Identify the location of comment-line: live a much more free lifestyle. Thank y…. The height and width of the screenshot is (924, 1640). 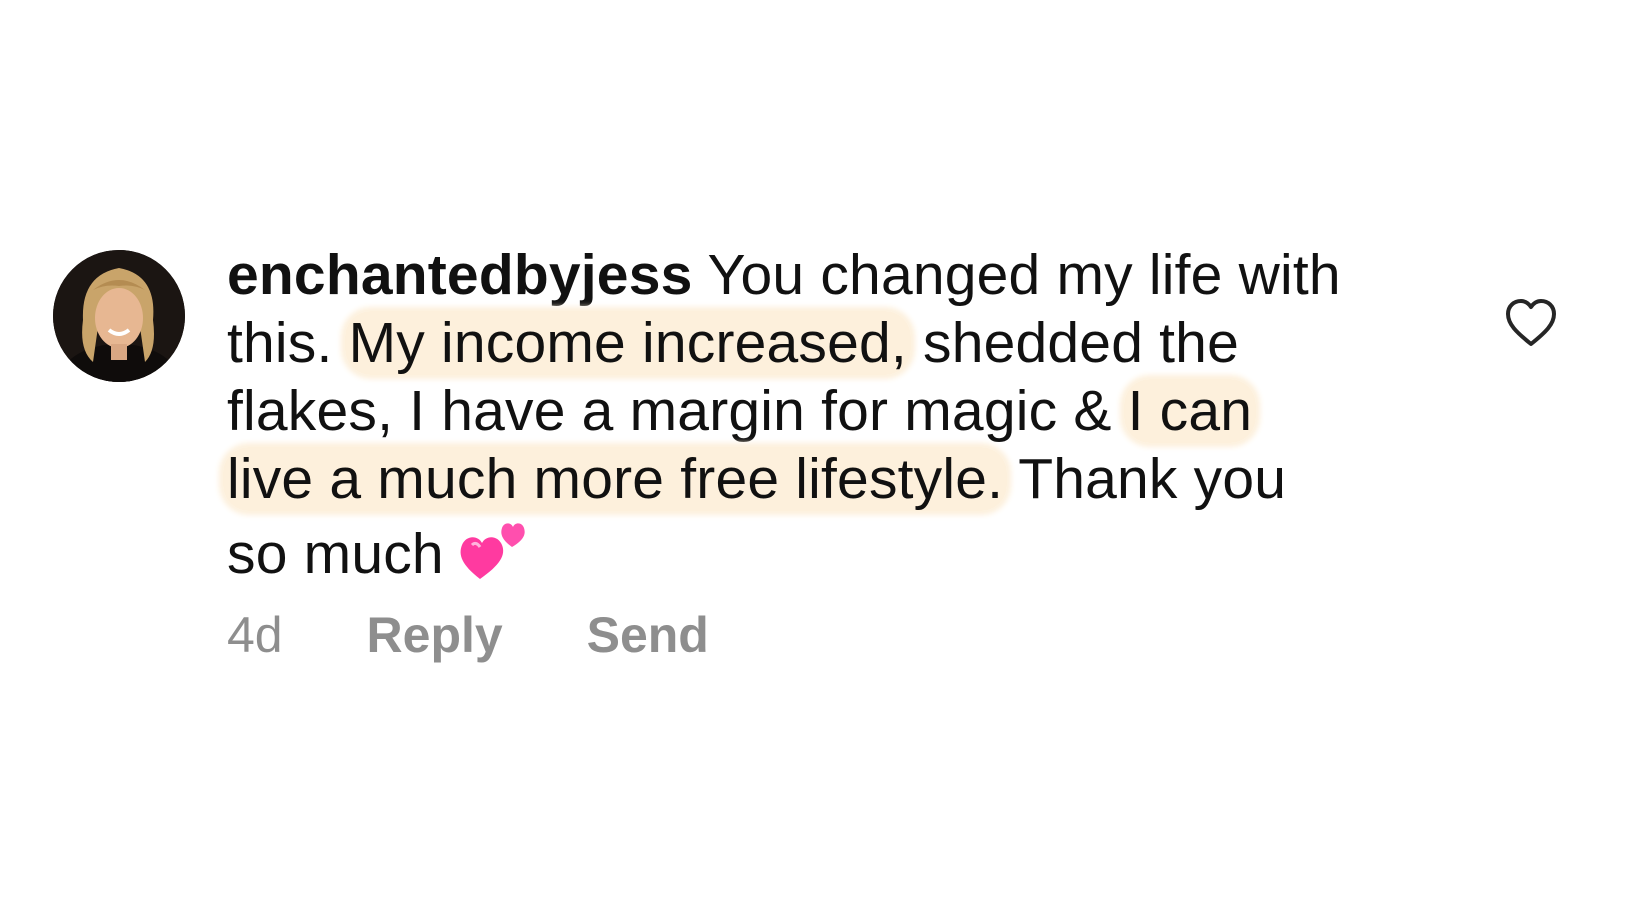
(825, 479).